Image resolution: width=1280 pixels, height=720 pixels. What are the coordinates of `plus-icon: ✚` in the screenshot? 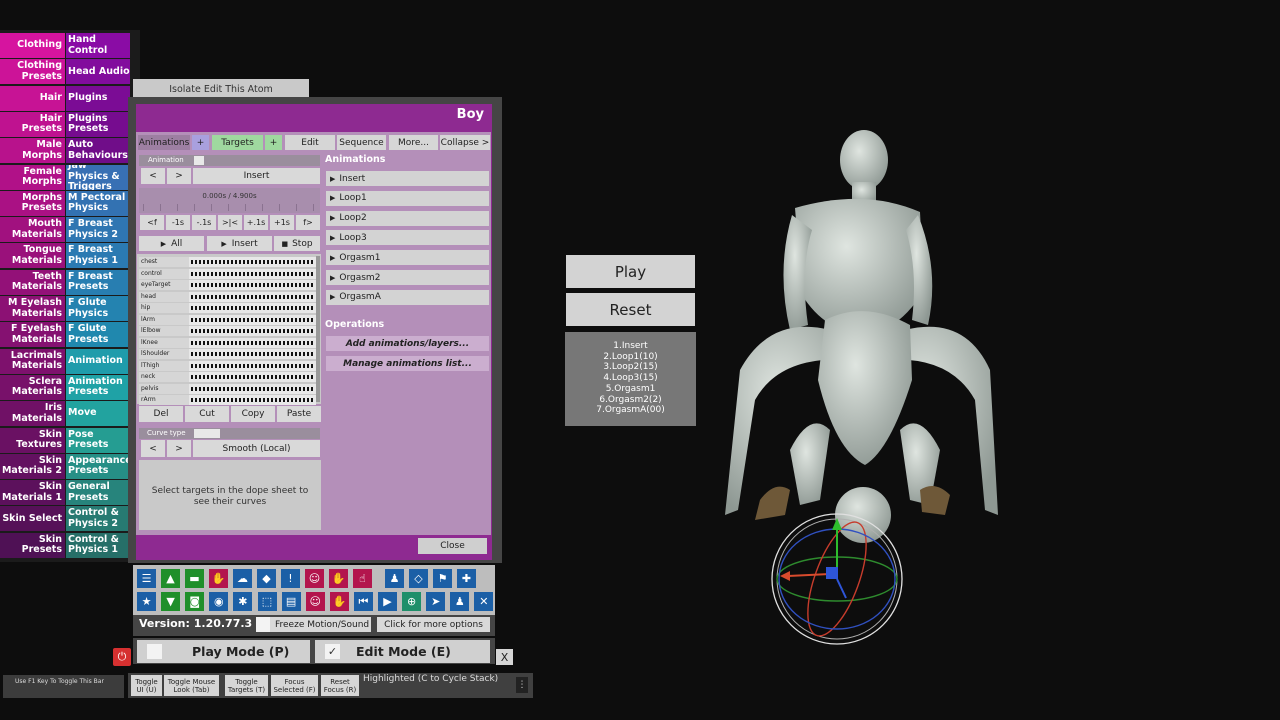 It's located at (466, 578).